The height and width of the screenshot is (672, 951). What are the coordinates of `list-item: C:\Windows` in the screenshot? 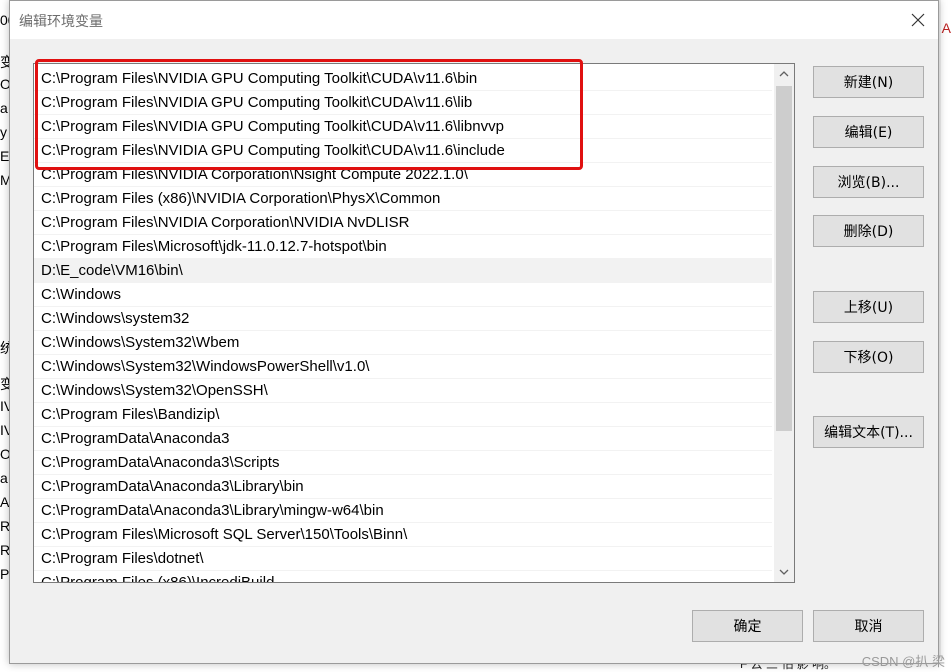 It's located at (403, 295).